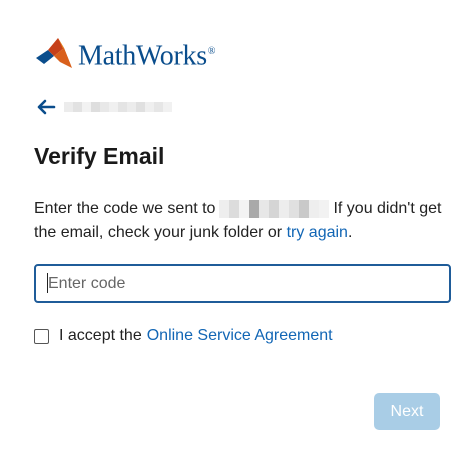  Describe the element at coordinates (407, 411) in the screenshot. I see `next-button: Next` at that location.